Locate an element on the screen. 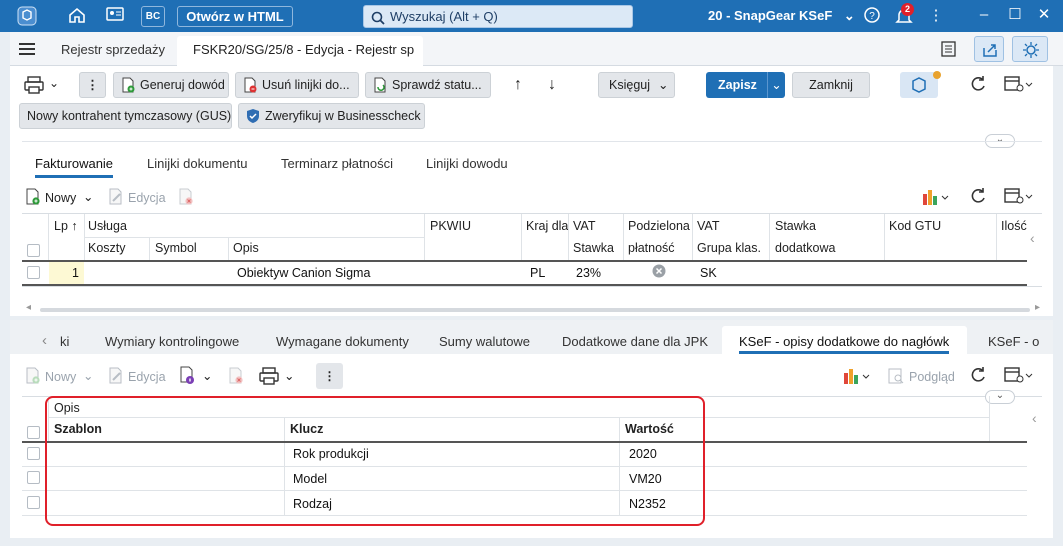  col-stawka: Stawka is located at coordinates (593, 248).